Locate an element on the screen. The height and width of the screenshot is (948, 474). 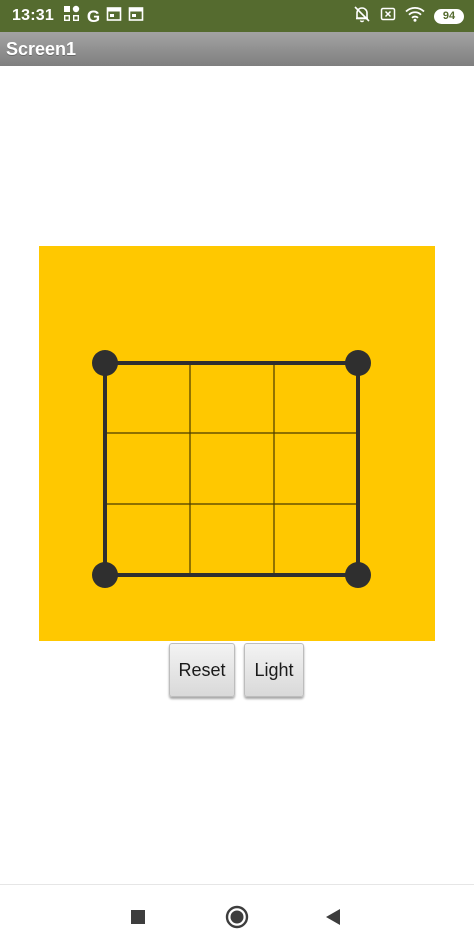
home-icon is located at coordinates (237, 917).